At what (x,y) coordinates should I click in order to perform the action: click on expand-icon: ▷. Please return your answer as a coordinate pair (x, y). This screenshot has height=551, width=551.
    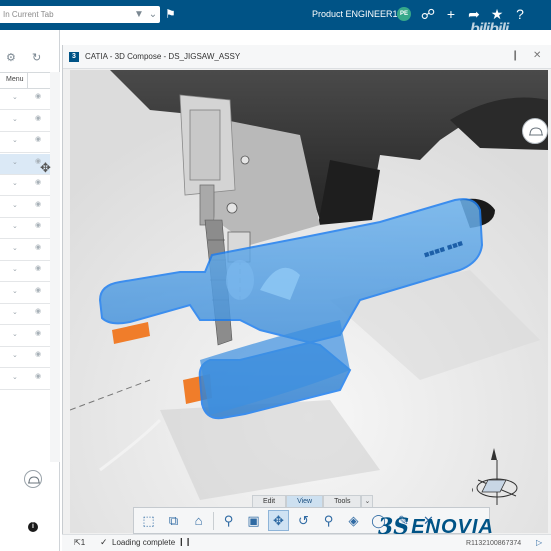
    Looking at the image, I should click on (539, 542).